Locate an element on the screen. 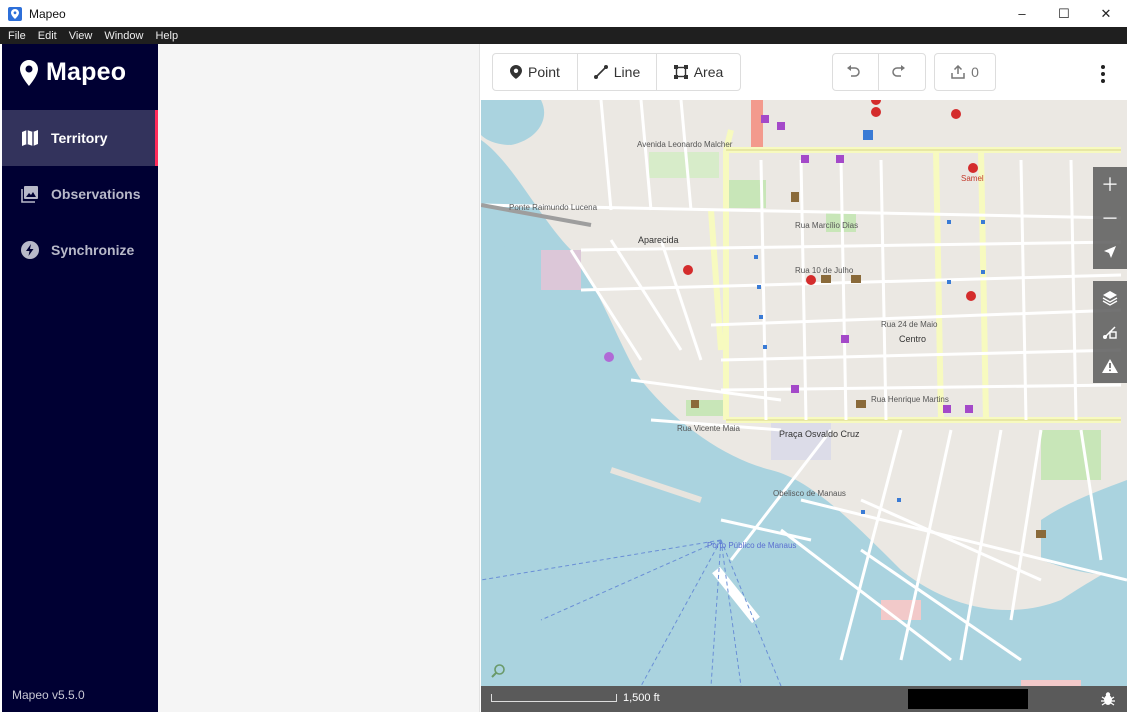 The width and height of the screenshot is (1127, 712). map-label-av-leonardo: Avenida Leonardo Malcher is located at coordinates (685, 144).